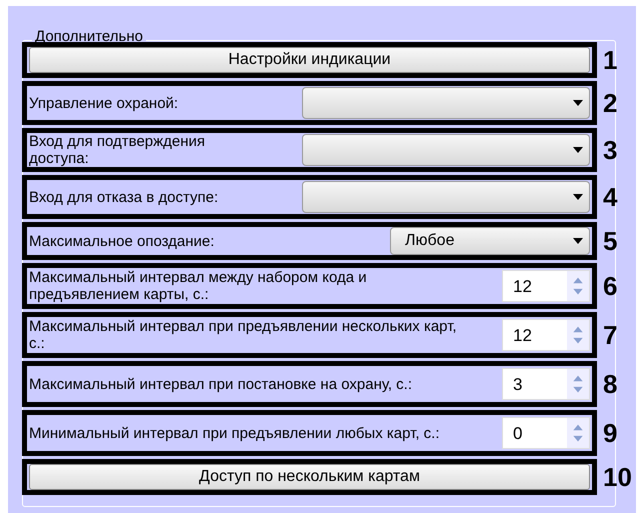 This screenshot has height=513, width=642. Describe the element at coordinates (610, 433) in the screenshot. I see `callout-number: 9` at that location.